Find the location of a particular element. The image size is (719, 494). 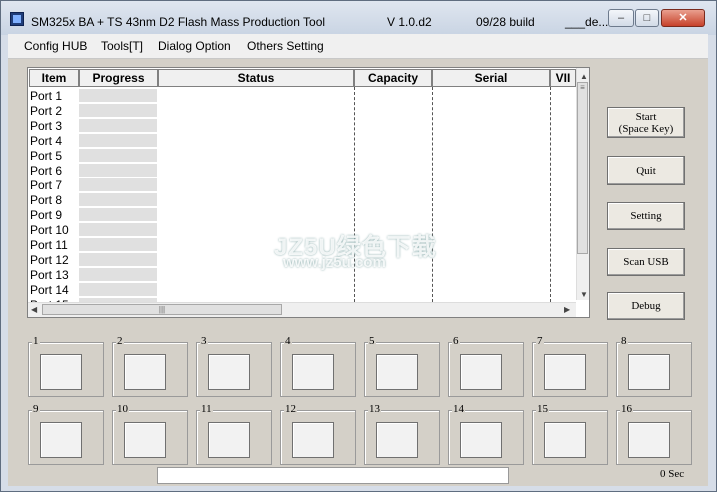

port-slot-number: 13 is located at coordinates (374, 409).